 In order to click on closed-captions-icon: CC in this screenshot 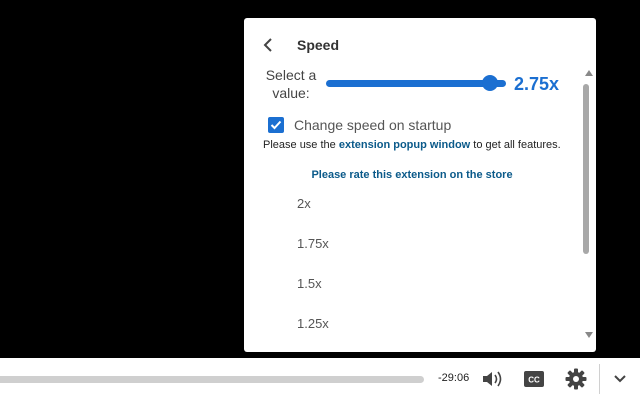, I will do `click(534, 379)`.